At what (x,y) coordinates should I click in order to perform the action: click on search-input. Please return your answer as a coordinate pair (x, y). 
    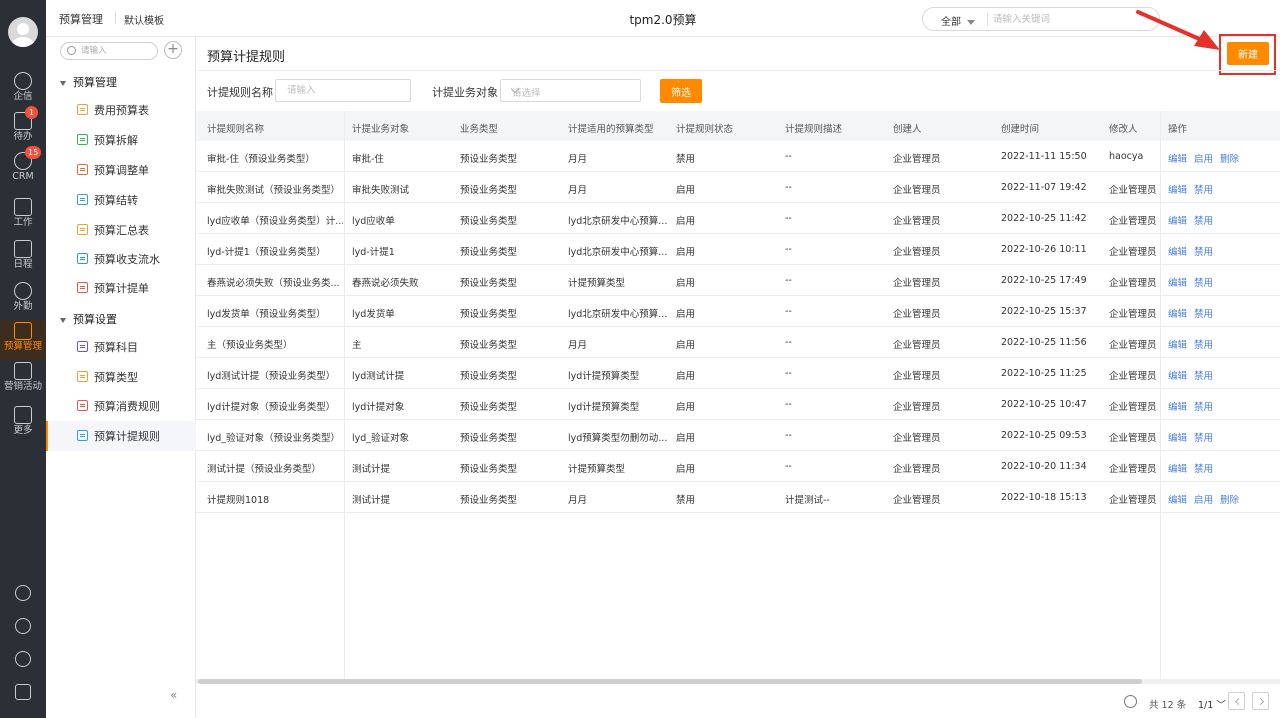
    Looking at the image, I should click on (1068, 19).